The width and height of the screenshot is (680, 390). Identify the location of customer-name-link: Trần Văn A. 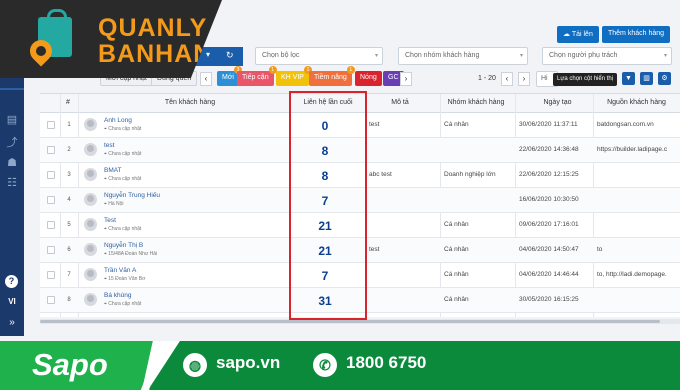
(120, 270).